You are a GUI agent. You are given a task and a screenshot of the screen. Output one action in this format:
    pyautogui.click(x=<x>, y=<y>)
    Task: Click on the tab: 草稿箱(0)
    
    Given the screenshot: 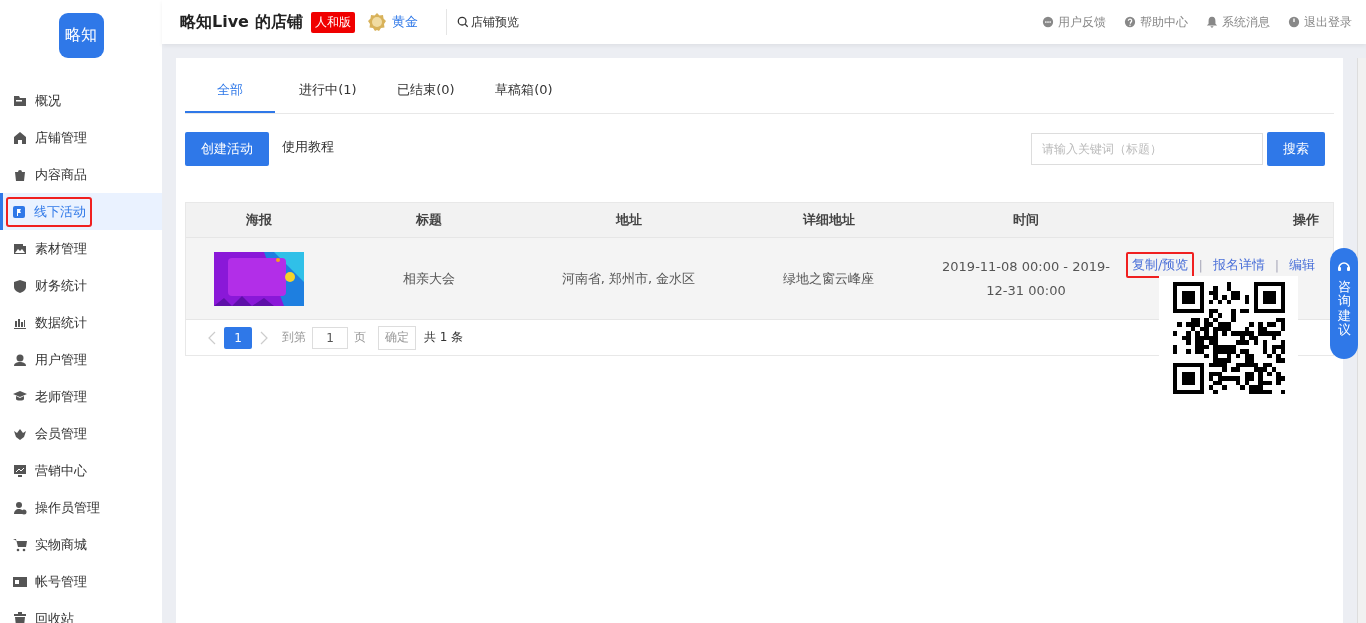 What is the action you would take?
    pyautogui.click(x=524, y=92)
    